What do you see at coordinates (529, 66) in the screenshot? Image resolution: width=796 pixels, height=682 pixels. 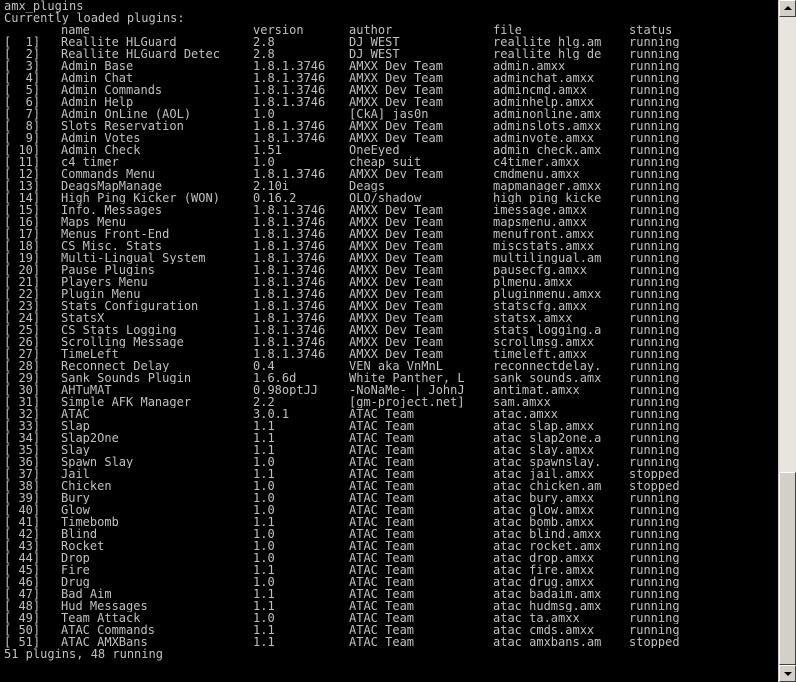 I see `plugin-file: admin.amxx` at bounding box center [529, 66].